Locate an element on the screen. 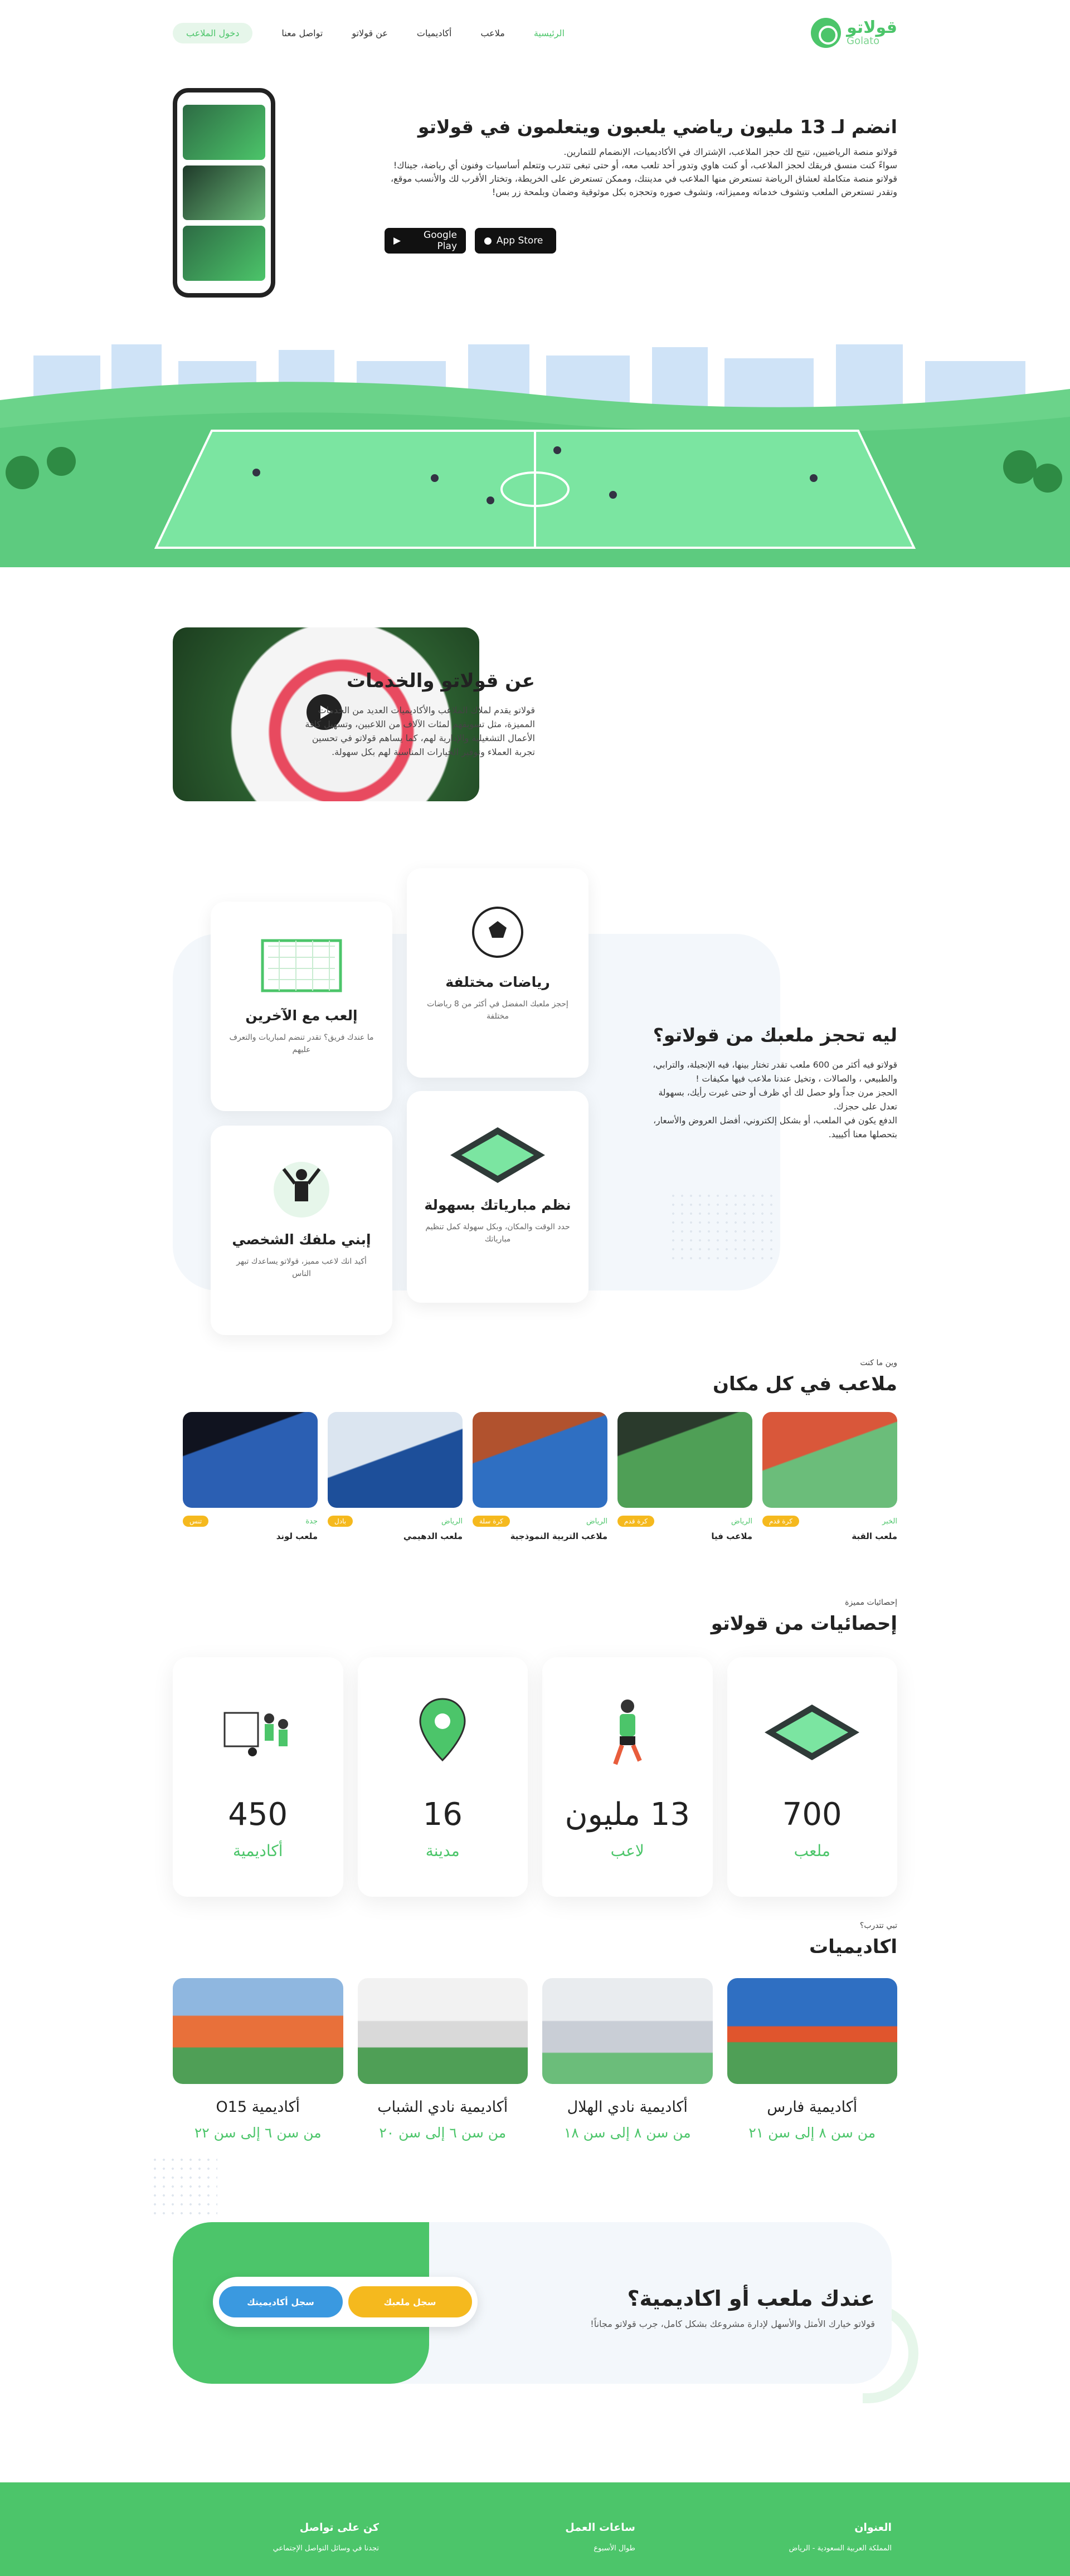  play-store-icon: ▶ is located at coordinates (397, 241).